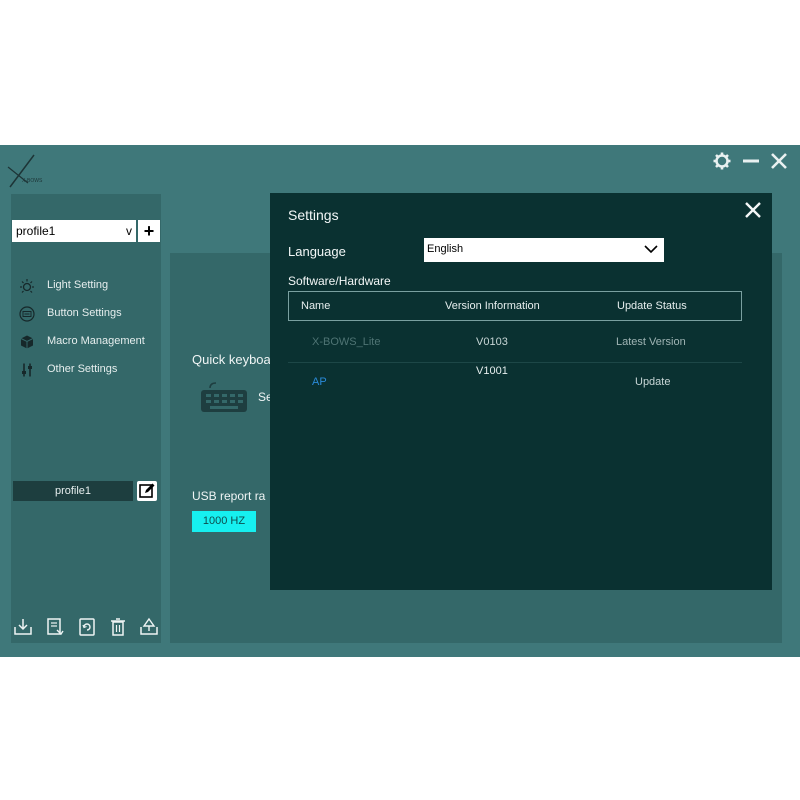  What do you see at coordinates (149, 627) in the screenshot?
I see `upload-icon` at bounding box center [149, 627].